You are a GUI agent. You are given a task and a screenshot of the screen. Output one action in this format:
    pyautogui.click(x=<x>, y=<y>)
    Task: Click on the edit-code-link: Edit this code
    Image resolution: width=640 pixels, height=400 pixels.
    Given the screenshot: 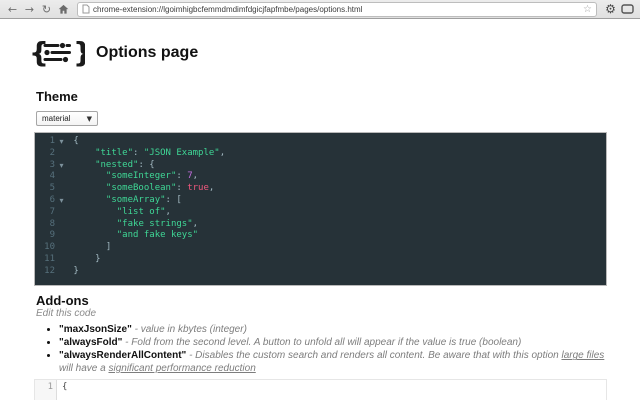 What is the action you would take?
    pyautogui.click(x=66, y=313)
    